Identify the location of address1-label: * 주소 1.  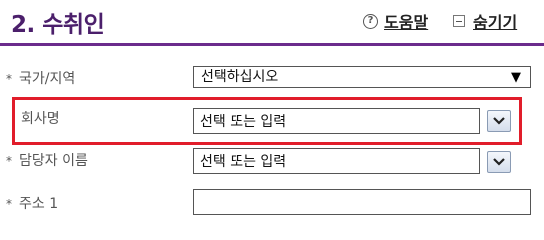
(32, 203).